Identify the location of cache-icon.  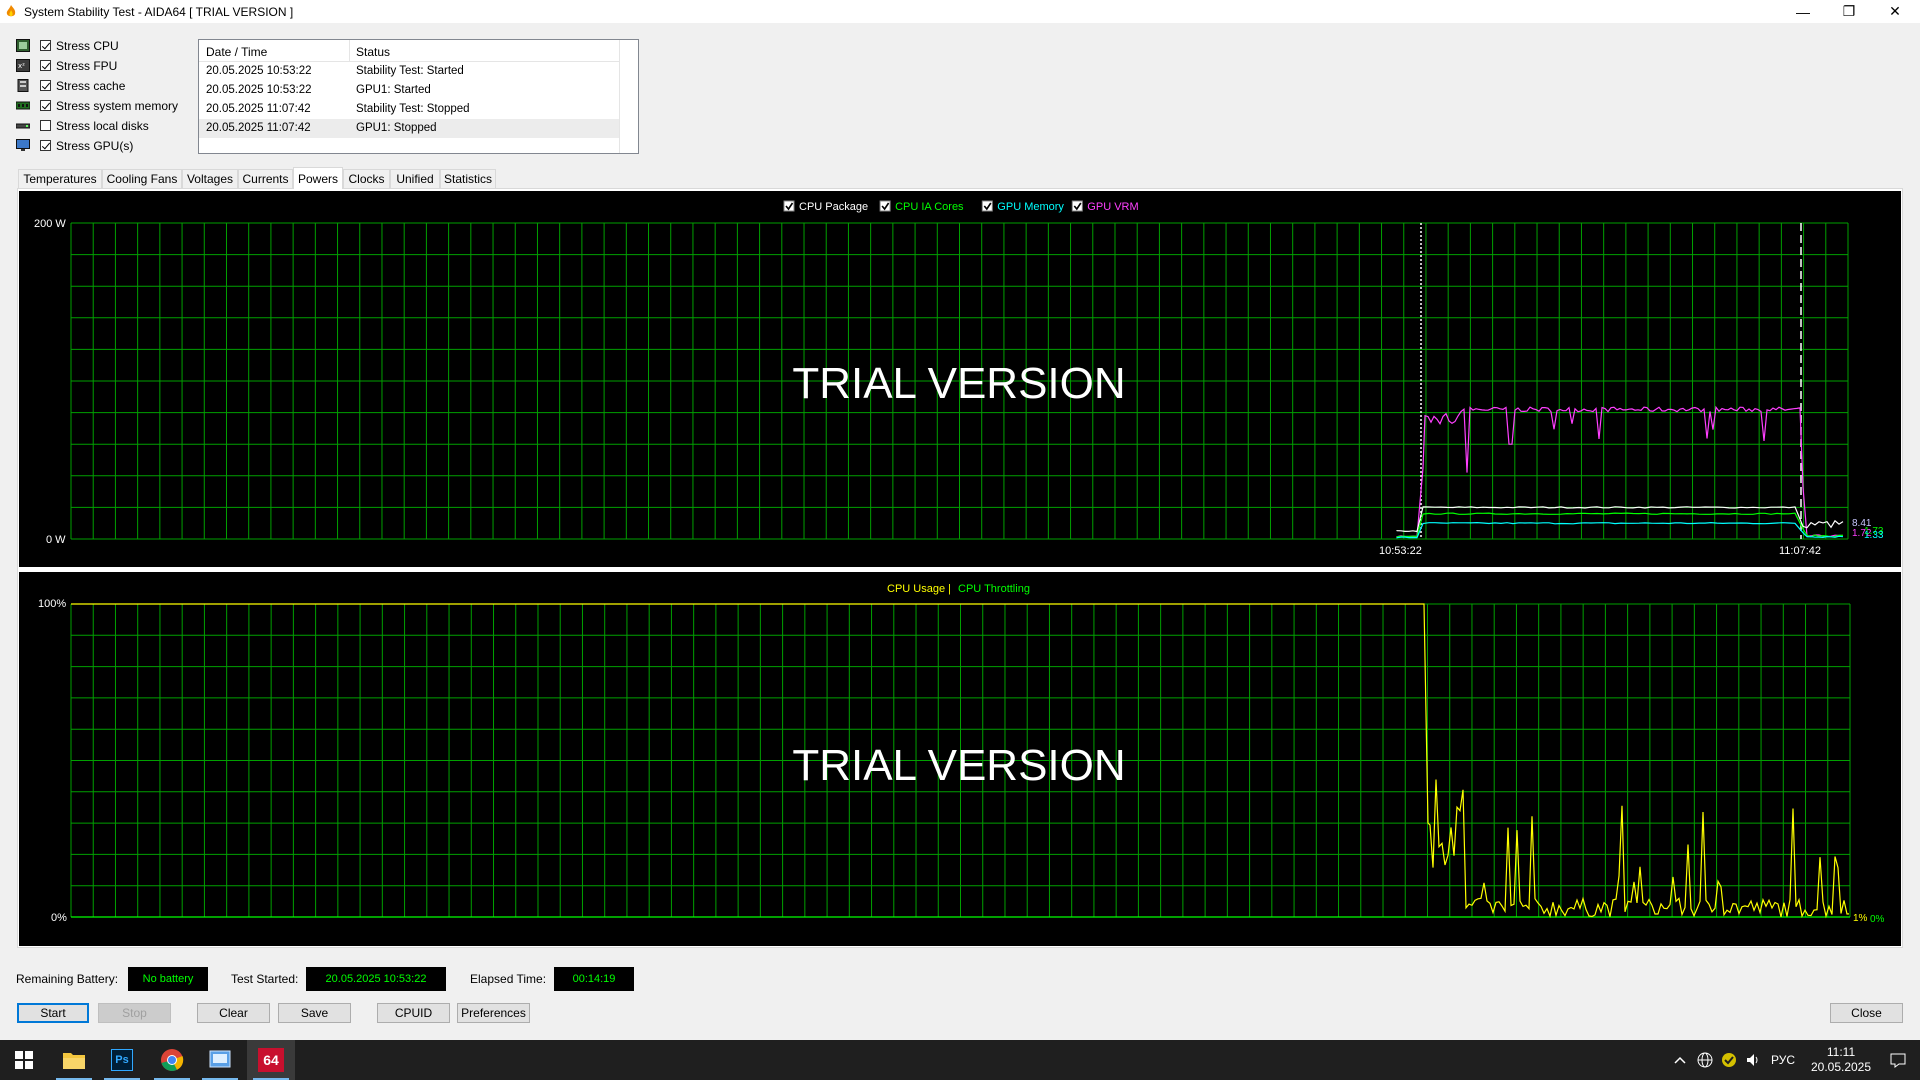
(23, 85).